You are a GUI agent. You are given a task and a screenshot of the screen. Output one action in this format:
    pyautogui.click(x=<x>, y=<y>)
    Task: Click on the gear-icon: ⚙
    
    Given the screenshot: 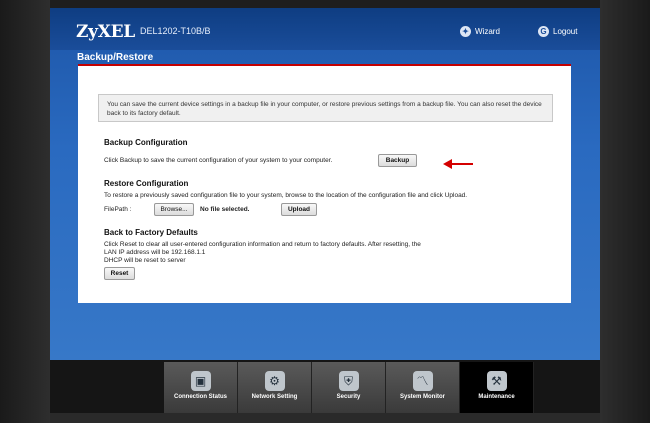 What is the action you would take?
    pyautogui.click(x=274, y=381)
    